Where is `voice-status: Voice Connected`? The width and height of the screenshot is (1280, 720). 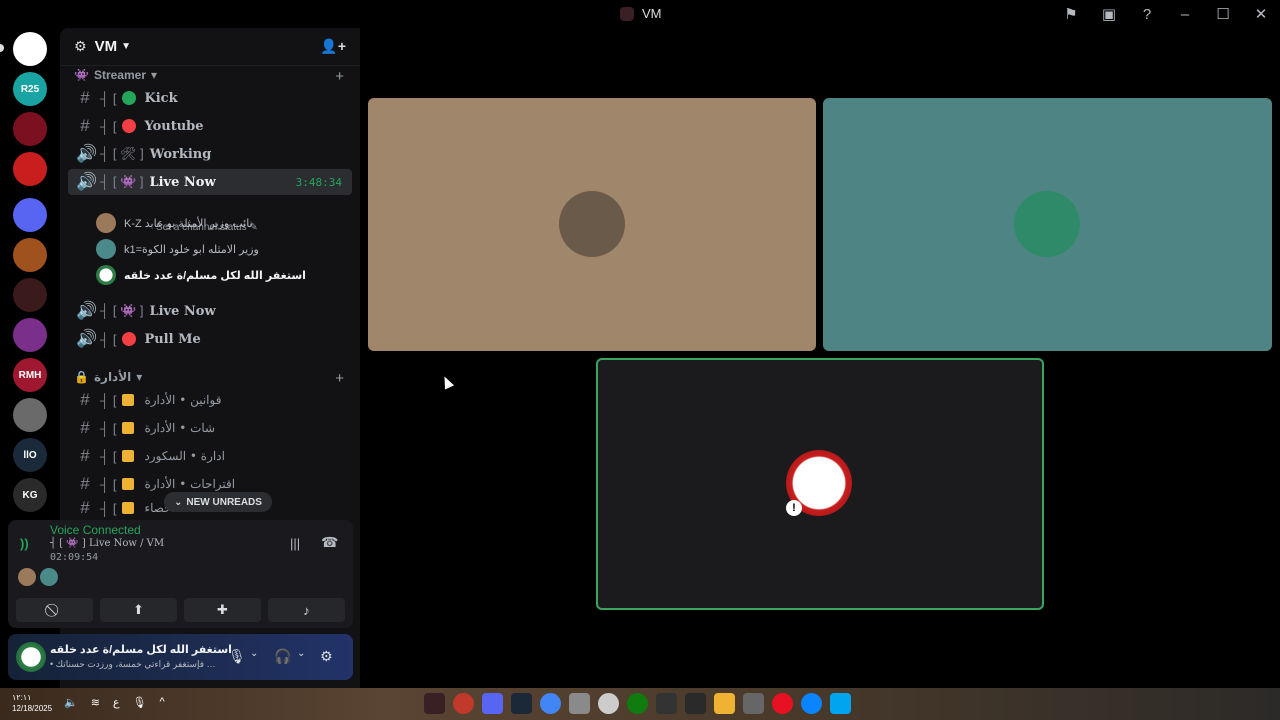
voice-status: Voice Connected is located at coordinates (95, 530).